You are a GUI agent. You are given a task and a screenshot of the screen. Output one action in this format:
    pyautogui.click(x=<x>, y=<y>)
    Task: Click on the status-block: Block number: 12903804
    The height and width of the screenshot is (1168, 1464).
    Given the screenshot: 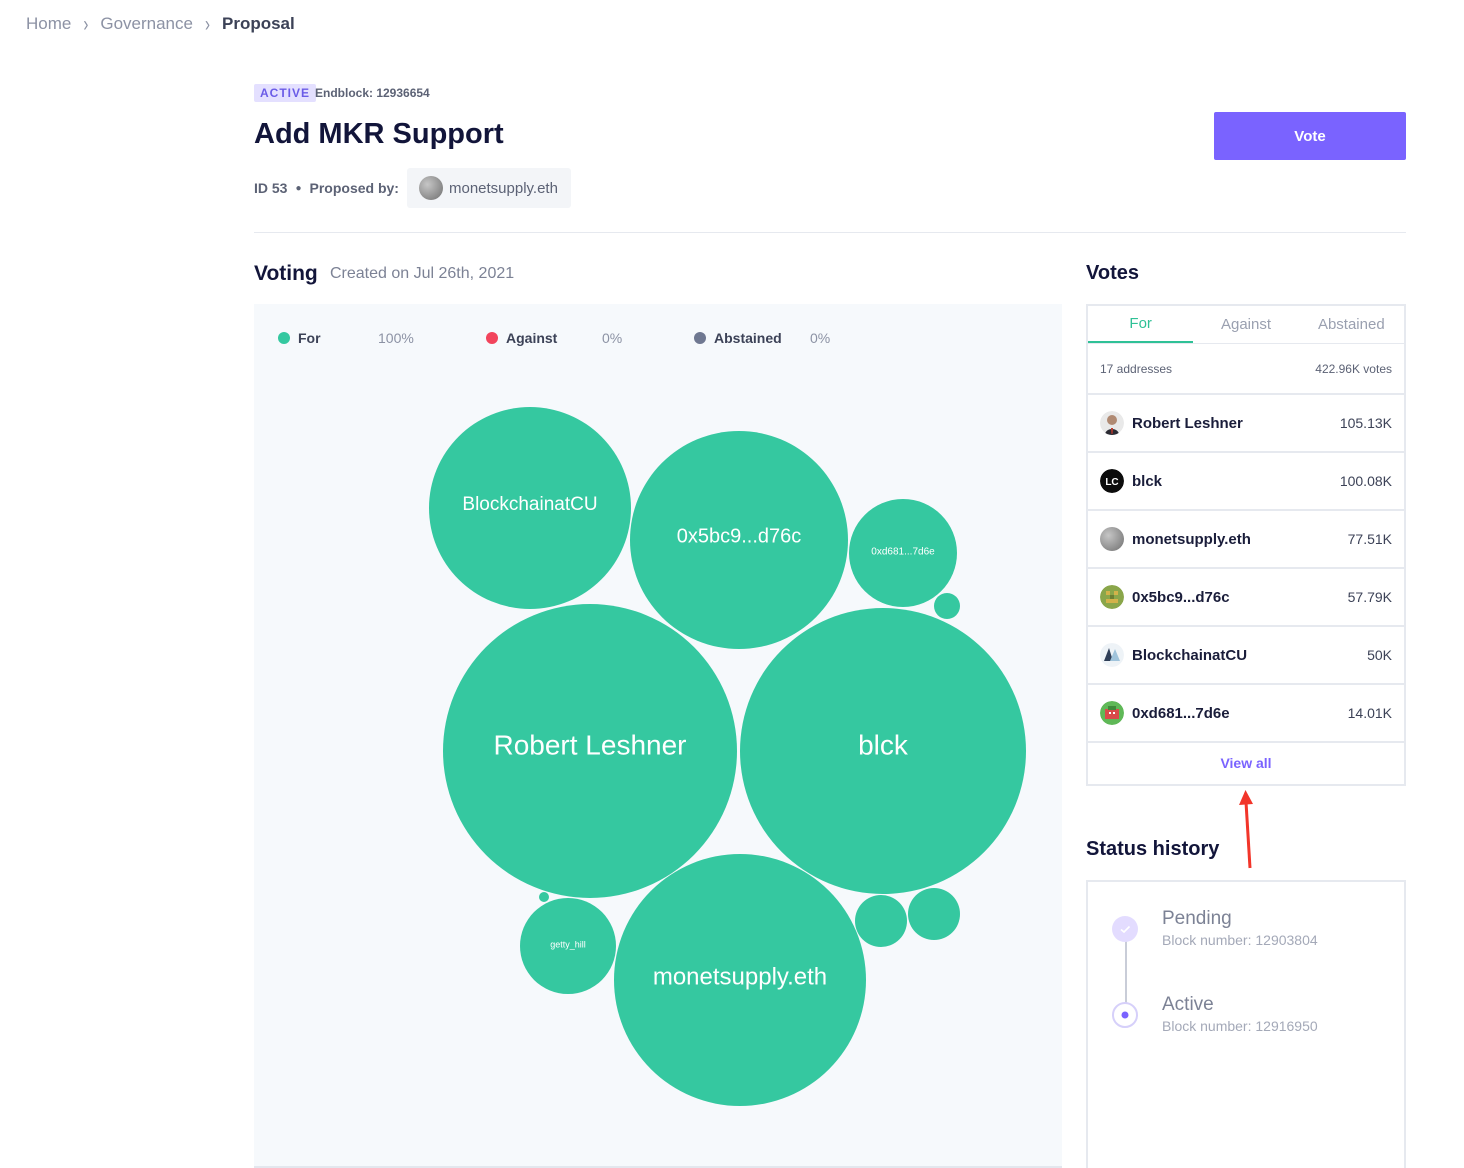 What is the action you would take?
    pyautogui.click(x=1240, y=940)
    